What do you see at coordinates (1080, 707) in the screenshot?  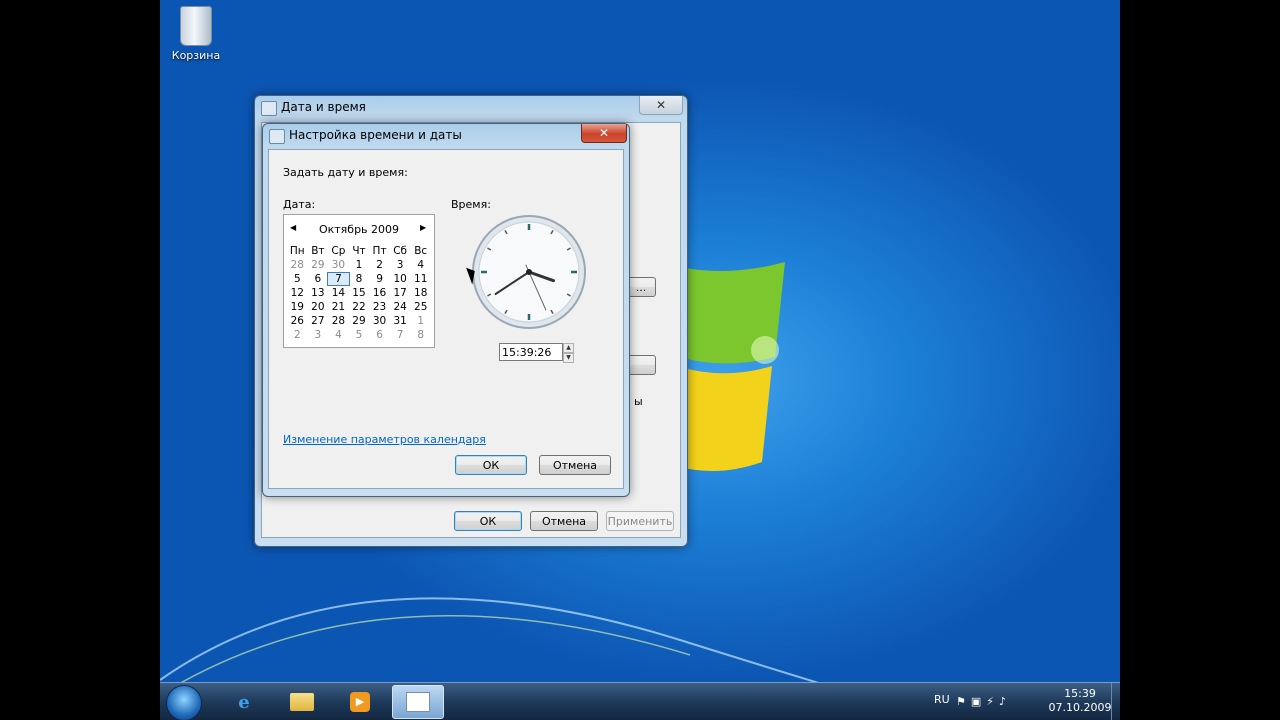 I see `tray-date: 07.10.2009` at bounding box center [1080, 707].